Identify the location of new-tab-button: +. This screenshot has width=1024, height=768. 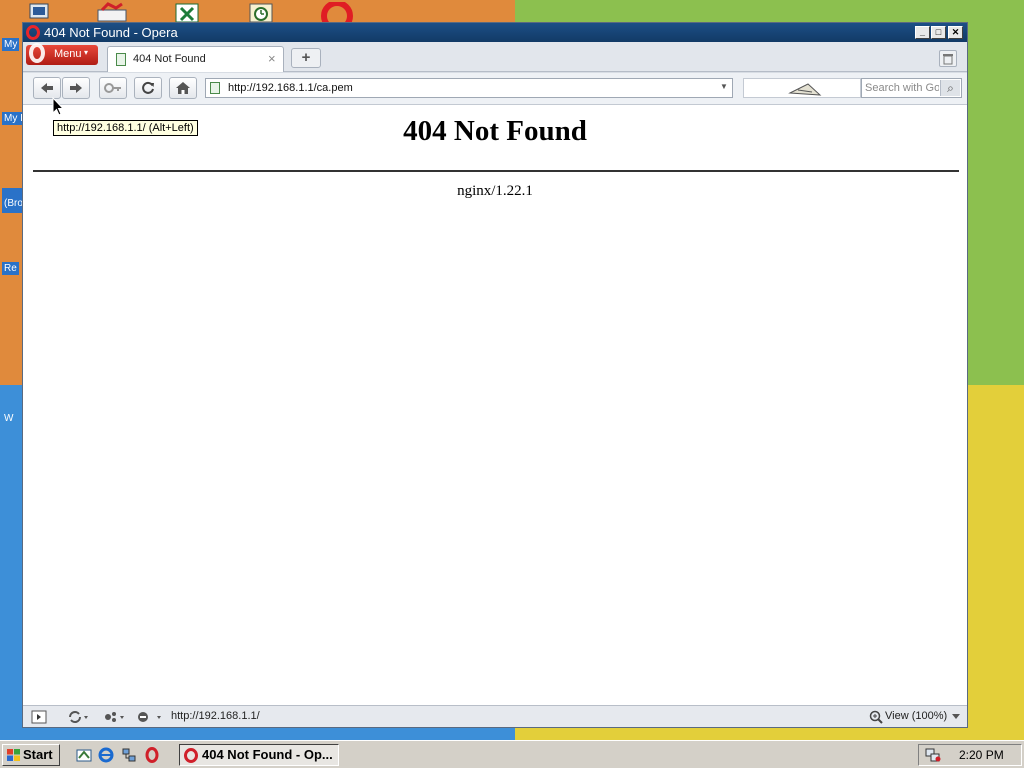
(306, 58).